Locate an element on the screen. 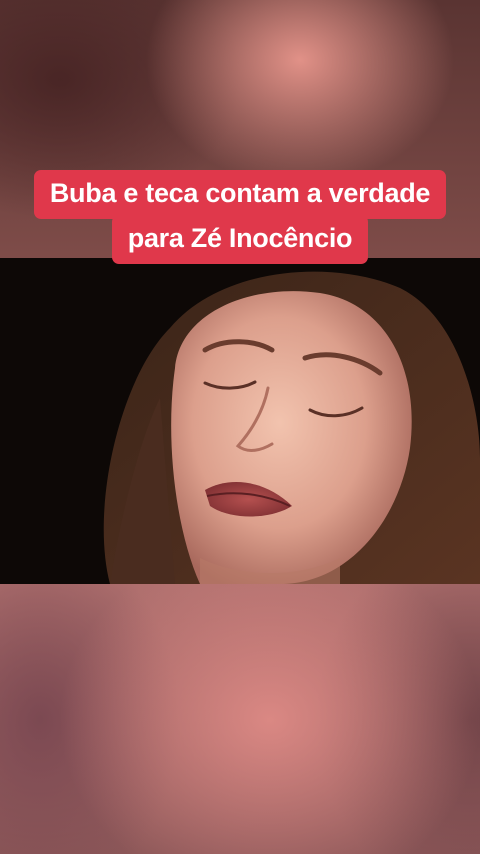  caption-line-2: para Zé Inocêncio is located at coordinates (240, 239).